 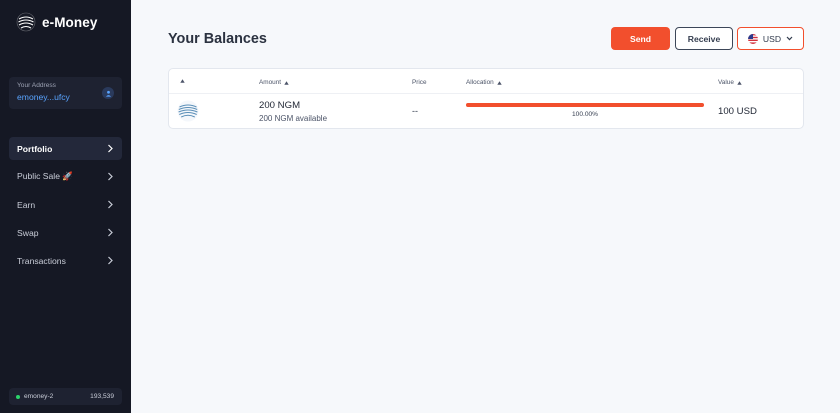 I want to click on network-status: emoney-2 193,539, so click(x=65, y=396).